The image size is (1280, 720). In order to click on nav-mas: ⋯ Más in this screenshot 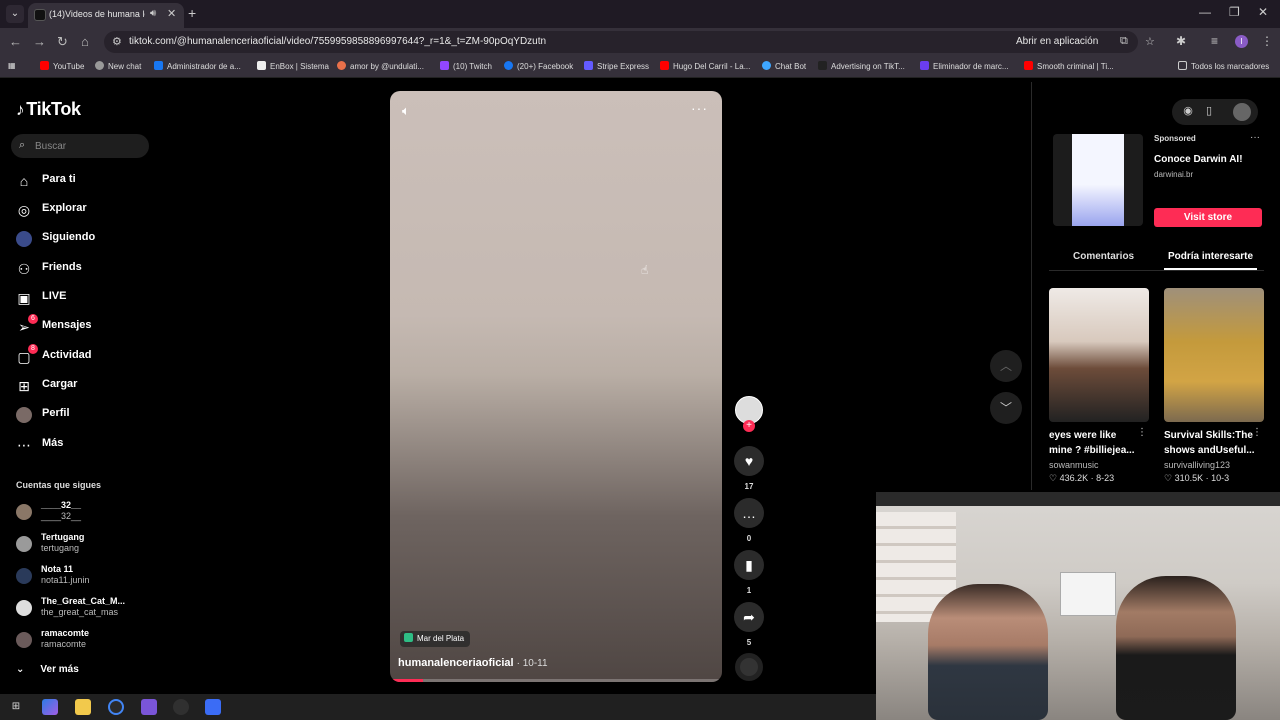, I will do `click(86, 445)`.